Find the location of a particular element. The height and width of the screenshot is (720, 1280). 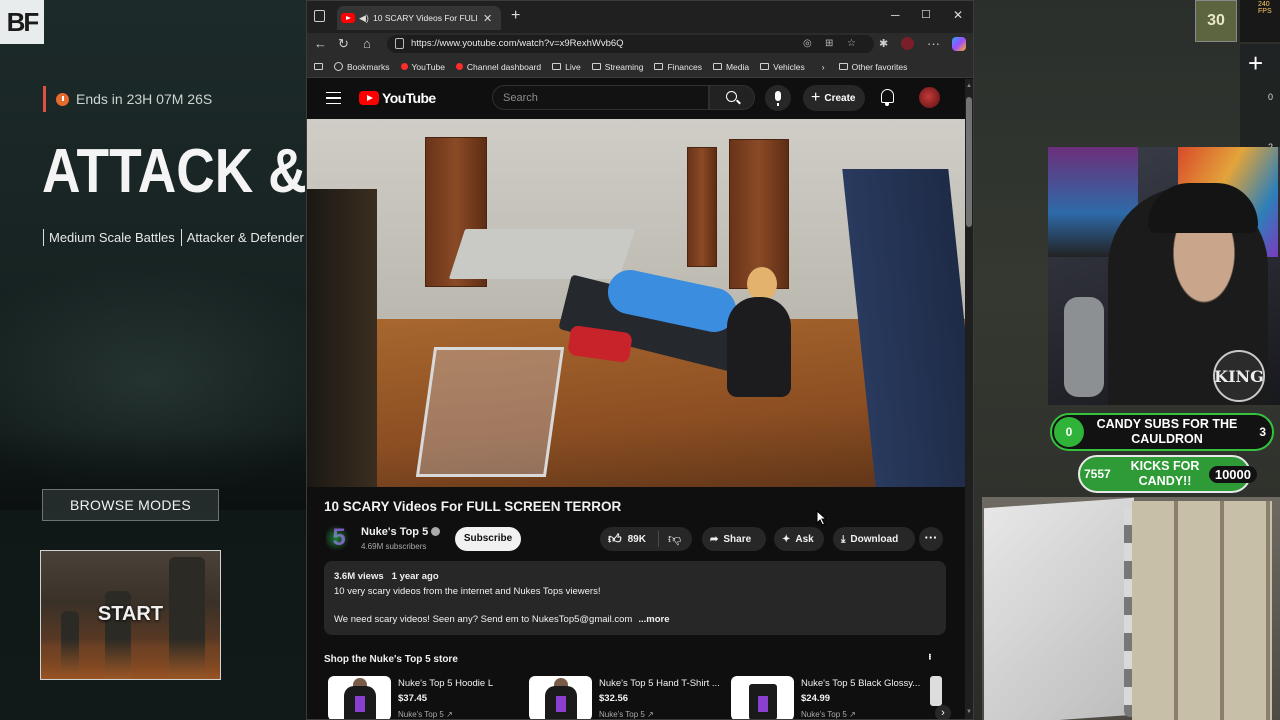

product-source: Nuke's Top 5 ↗ is located at coordinates (828, 714).